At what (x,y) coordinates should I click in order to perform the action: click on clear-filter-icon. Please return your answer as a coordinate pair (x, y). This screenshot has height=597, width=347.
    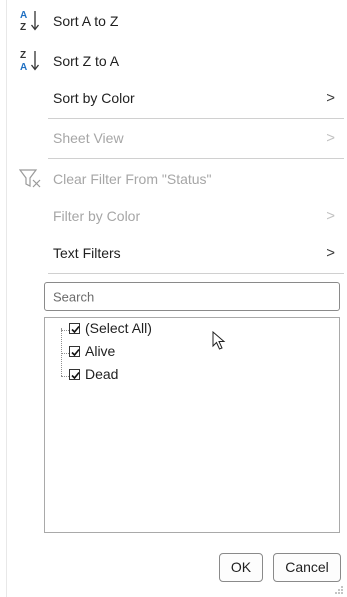
    Looking at the image, I should click on (30, 178).